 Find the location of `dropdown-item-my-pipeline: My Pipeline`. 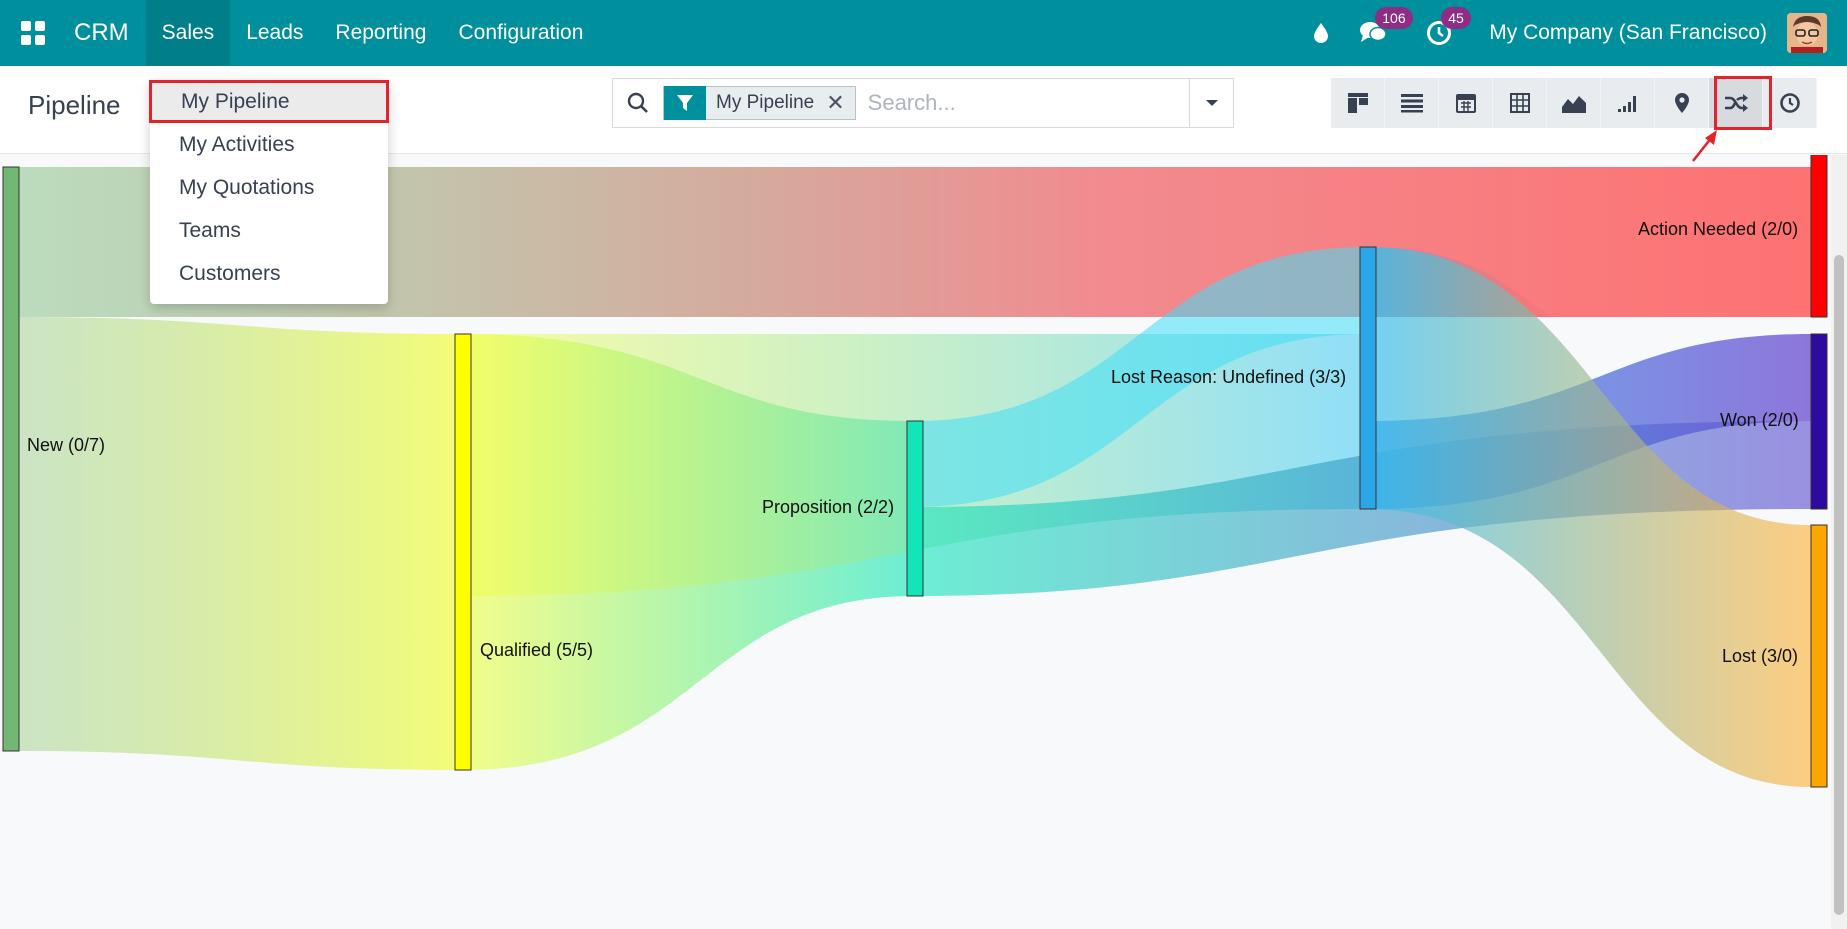

dropdown-item-my-pipeline: My Pipeline is located at coordinates (269, 101).